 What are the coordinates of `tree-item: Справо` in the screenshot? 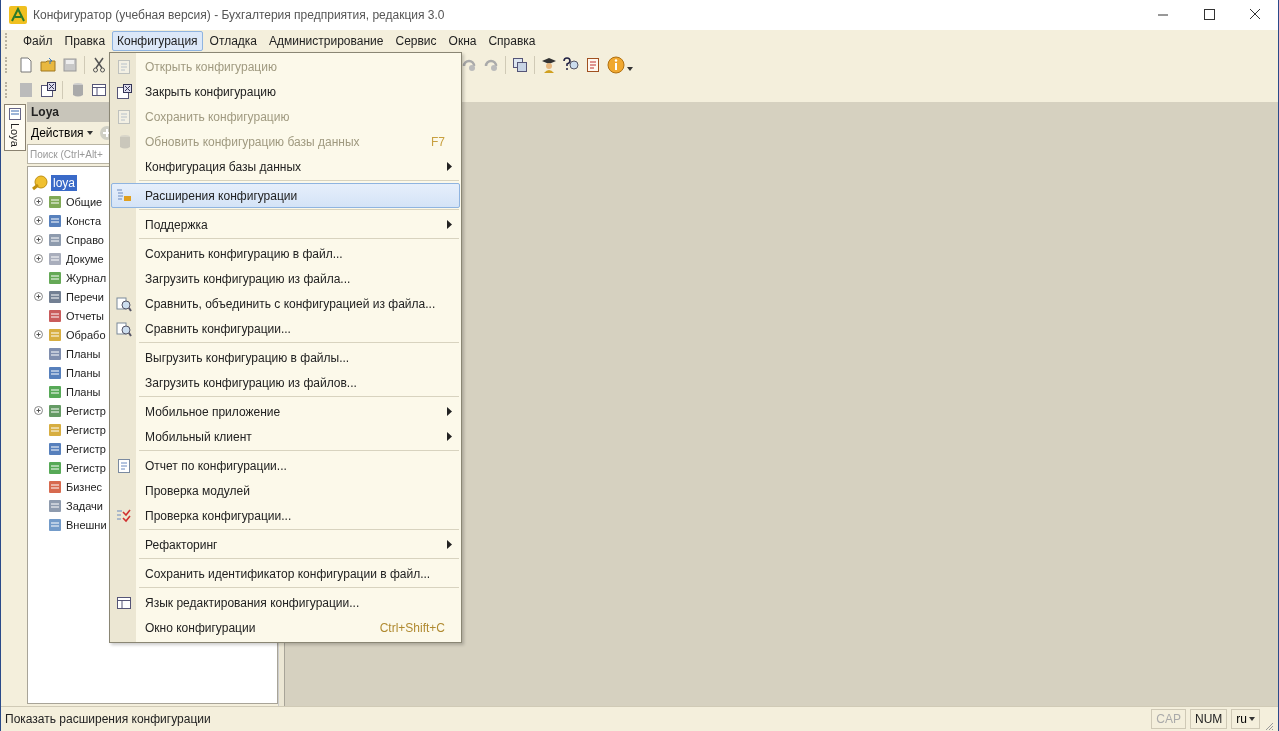 It's located at (85, 239).